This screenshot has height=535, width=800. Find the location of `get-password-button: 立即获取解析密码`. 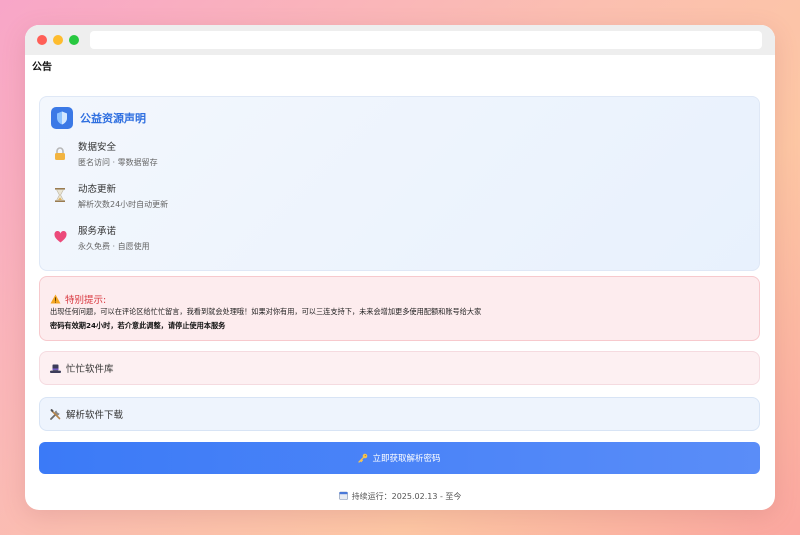

get-password-button: 立即获取解析密码 is located at coordinates (399, 458).